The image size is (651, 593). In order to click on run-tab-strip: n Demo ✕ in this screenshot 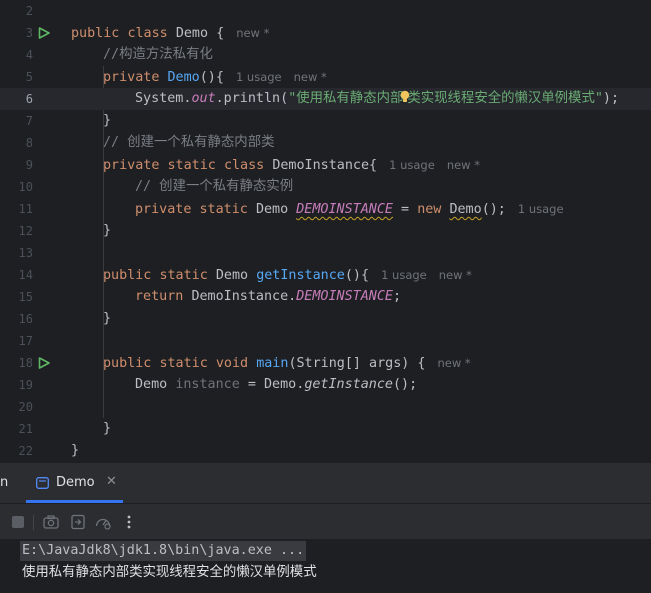, I will do `click(325, 483)`.